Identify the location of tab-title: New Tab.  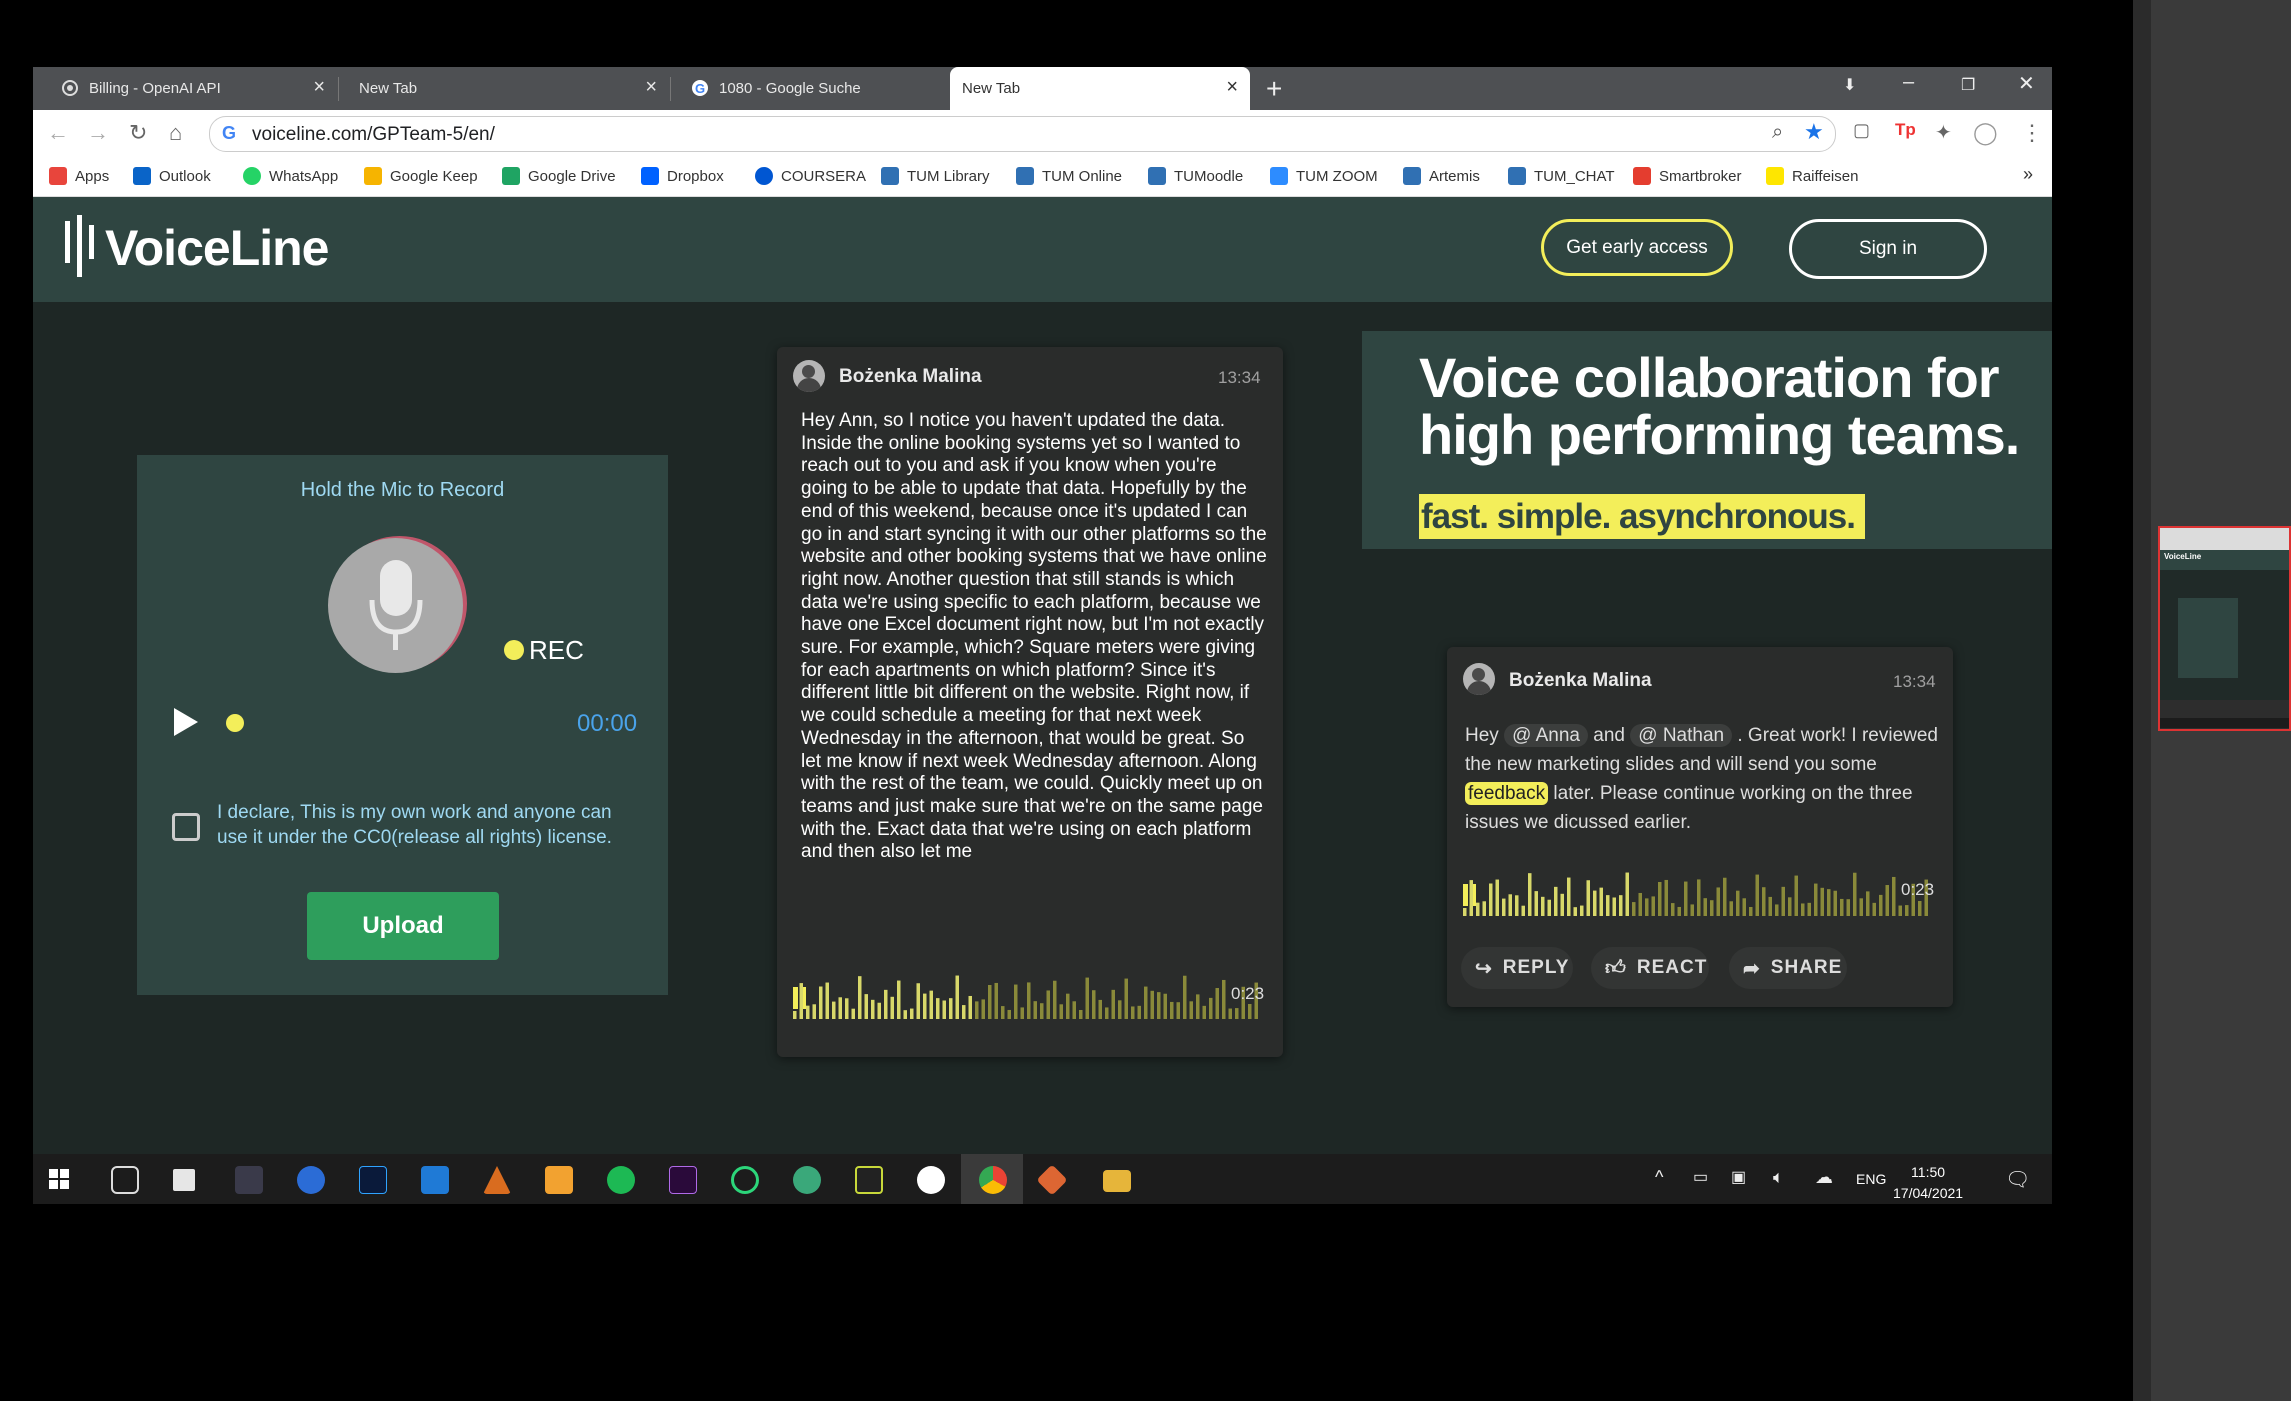
(388, 88).